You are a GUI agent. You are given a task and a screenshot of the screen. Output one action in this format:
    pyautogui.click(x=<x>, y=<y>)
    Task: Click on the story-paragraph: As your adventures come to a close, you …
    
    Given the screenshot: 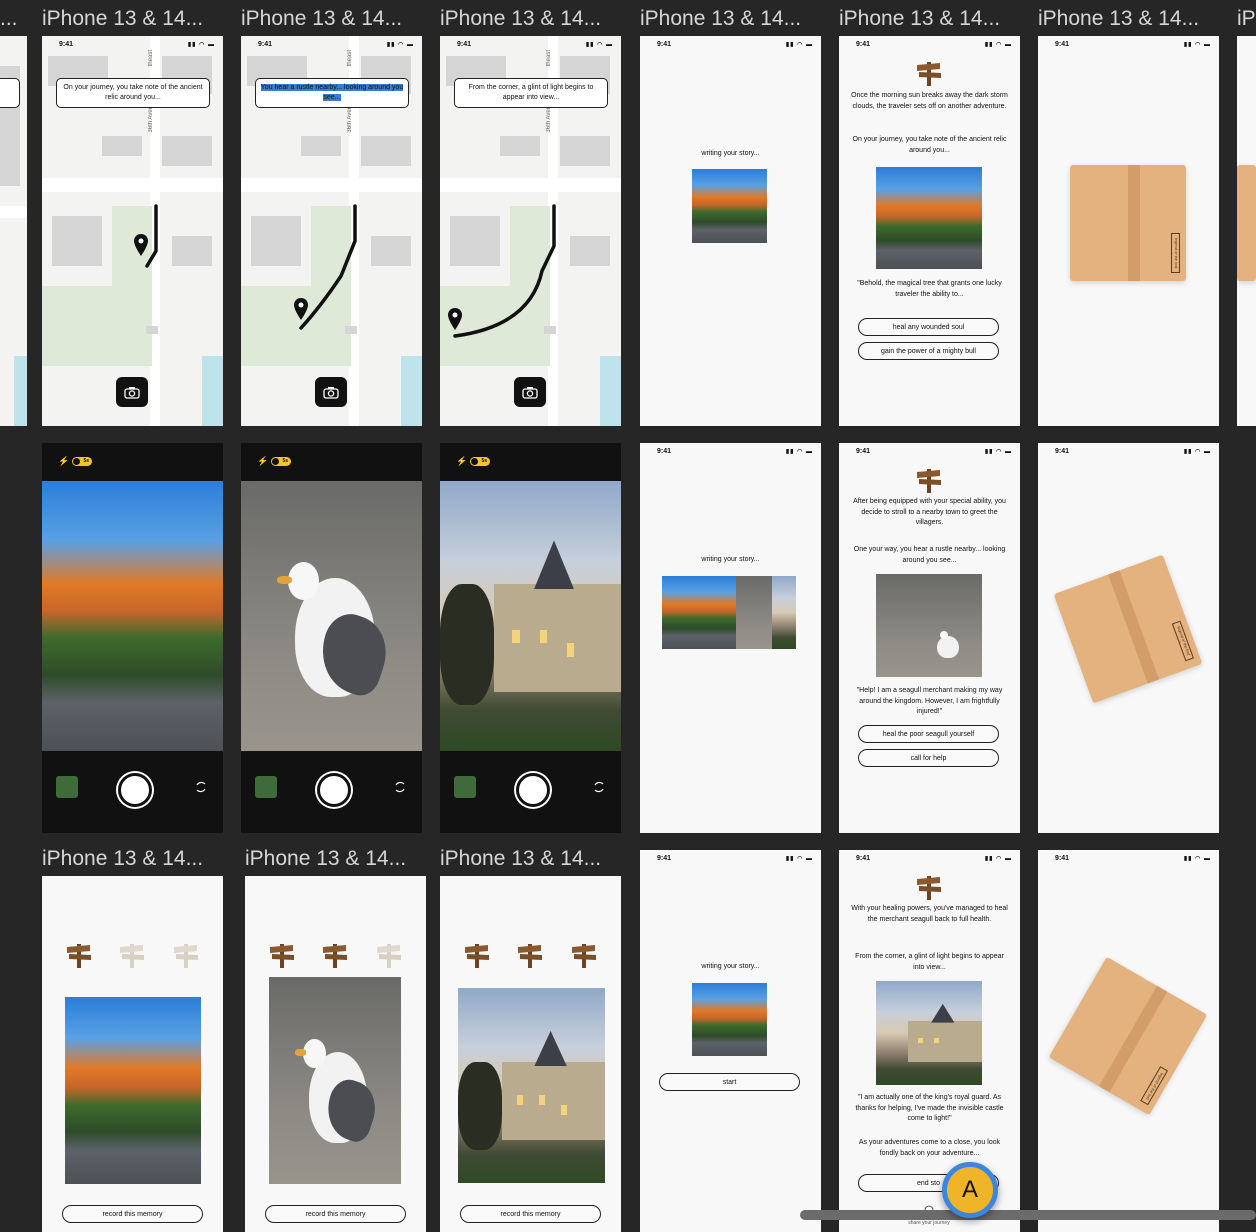 What is the action you would take?
    pyautogui.click(x=929, y=1148)
    